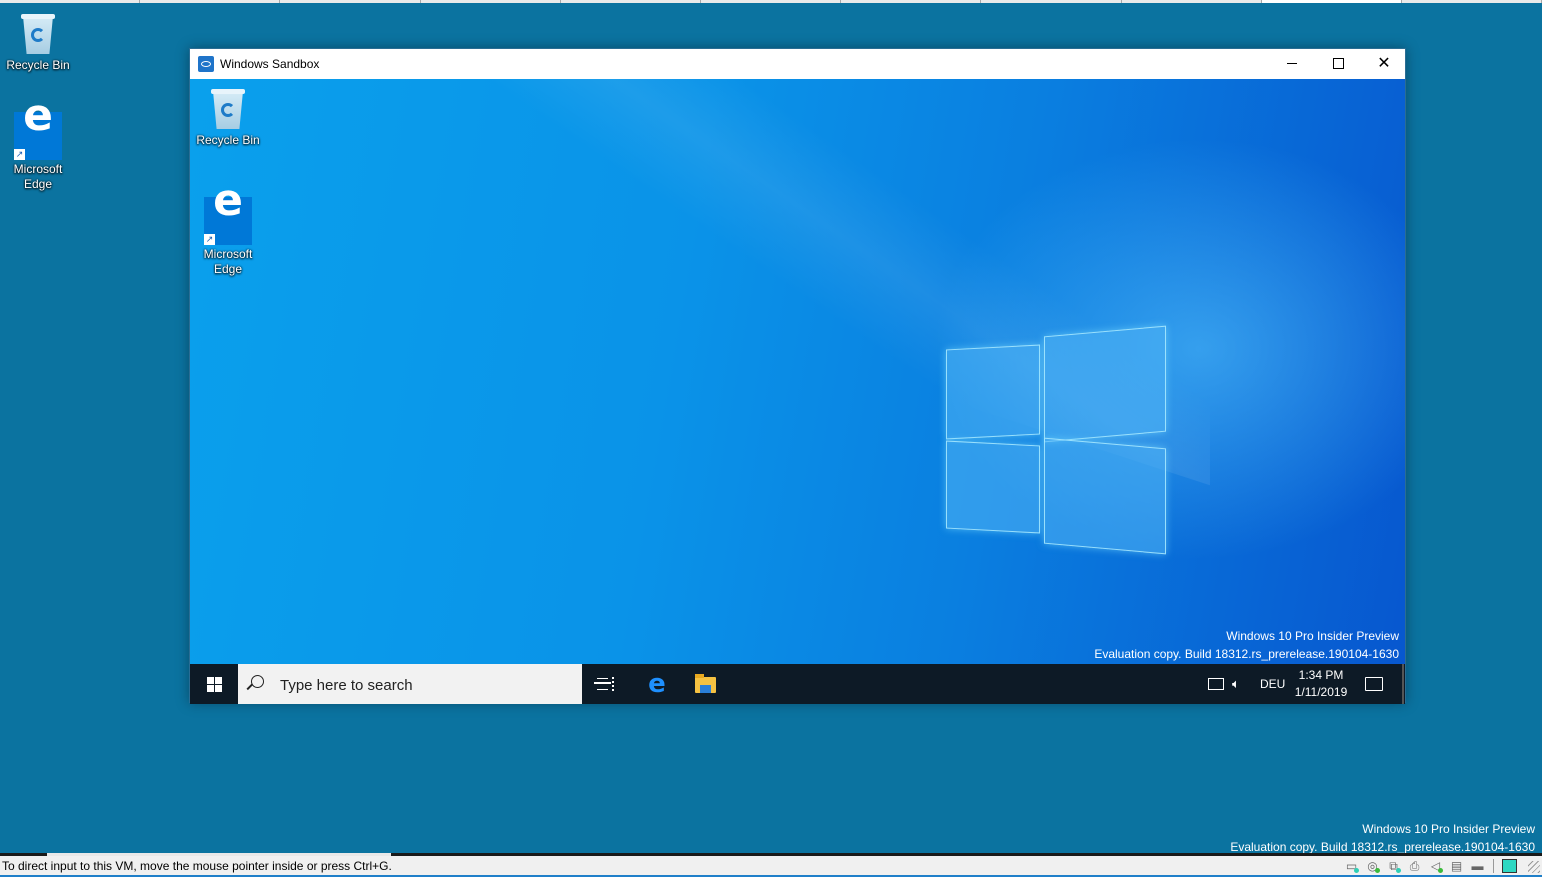  I want to click on audio-icon: ◁, so click(1435, 866).